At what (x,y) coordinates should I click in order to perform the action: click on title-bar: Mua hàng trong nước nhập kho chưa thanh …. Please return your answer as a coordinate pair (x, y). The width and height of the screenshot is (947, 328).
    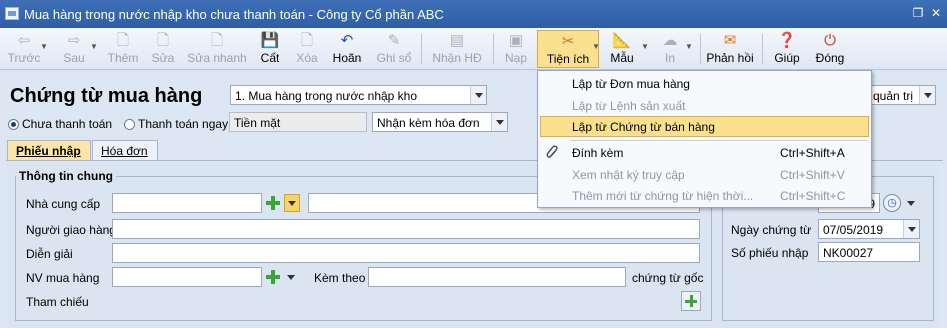
    Looking at the image, I should click on (473, 14).